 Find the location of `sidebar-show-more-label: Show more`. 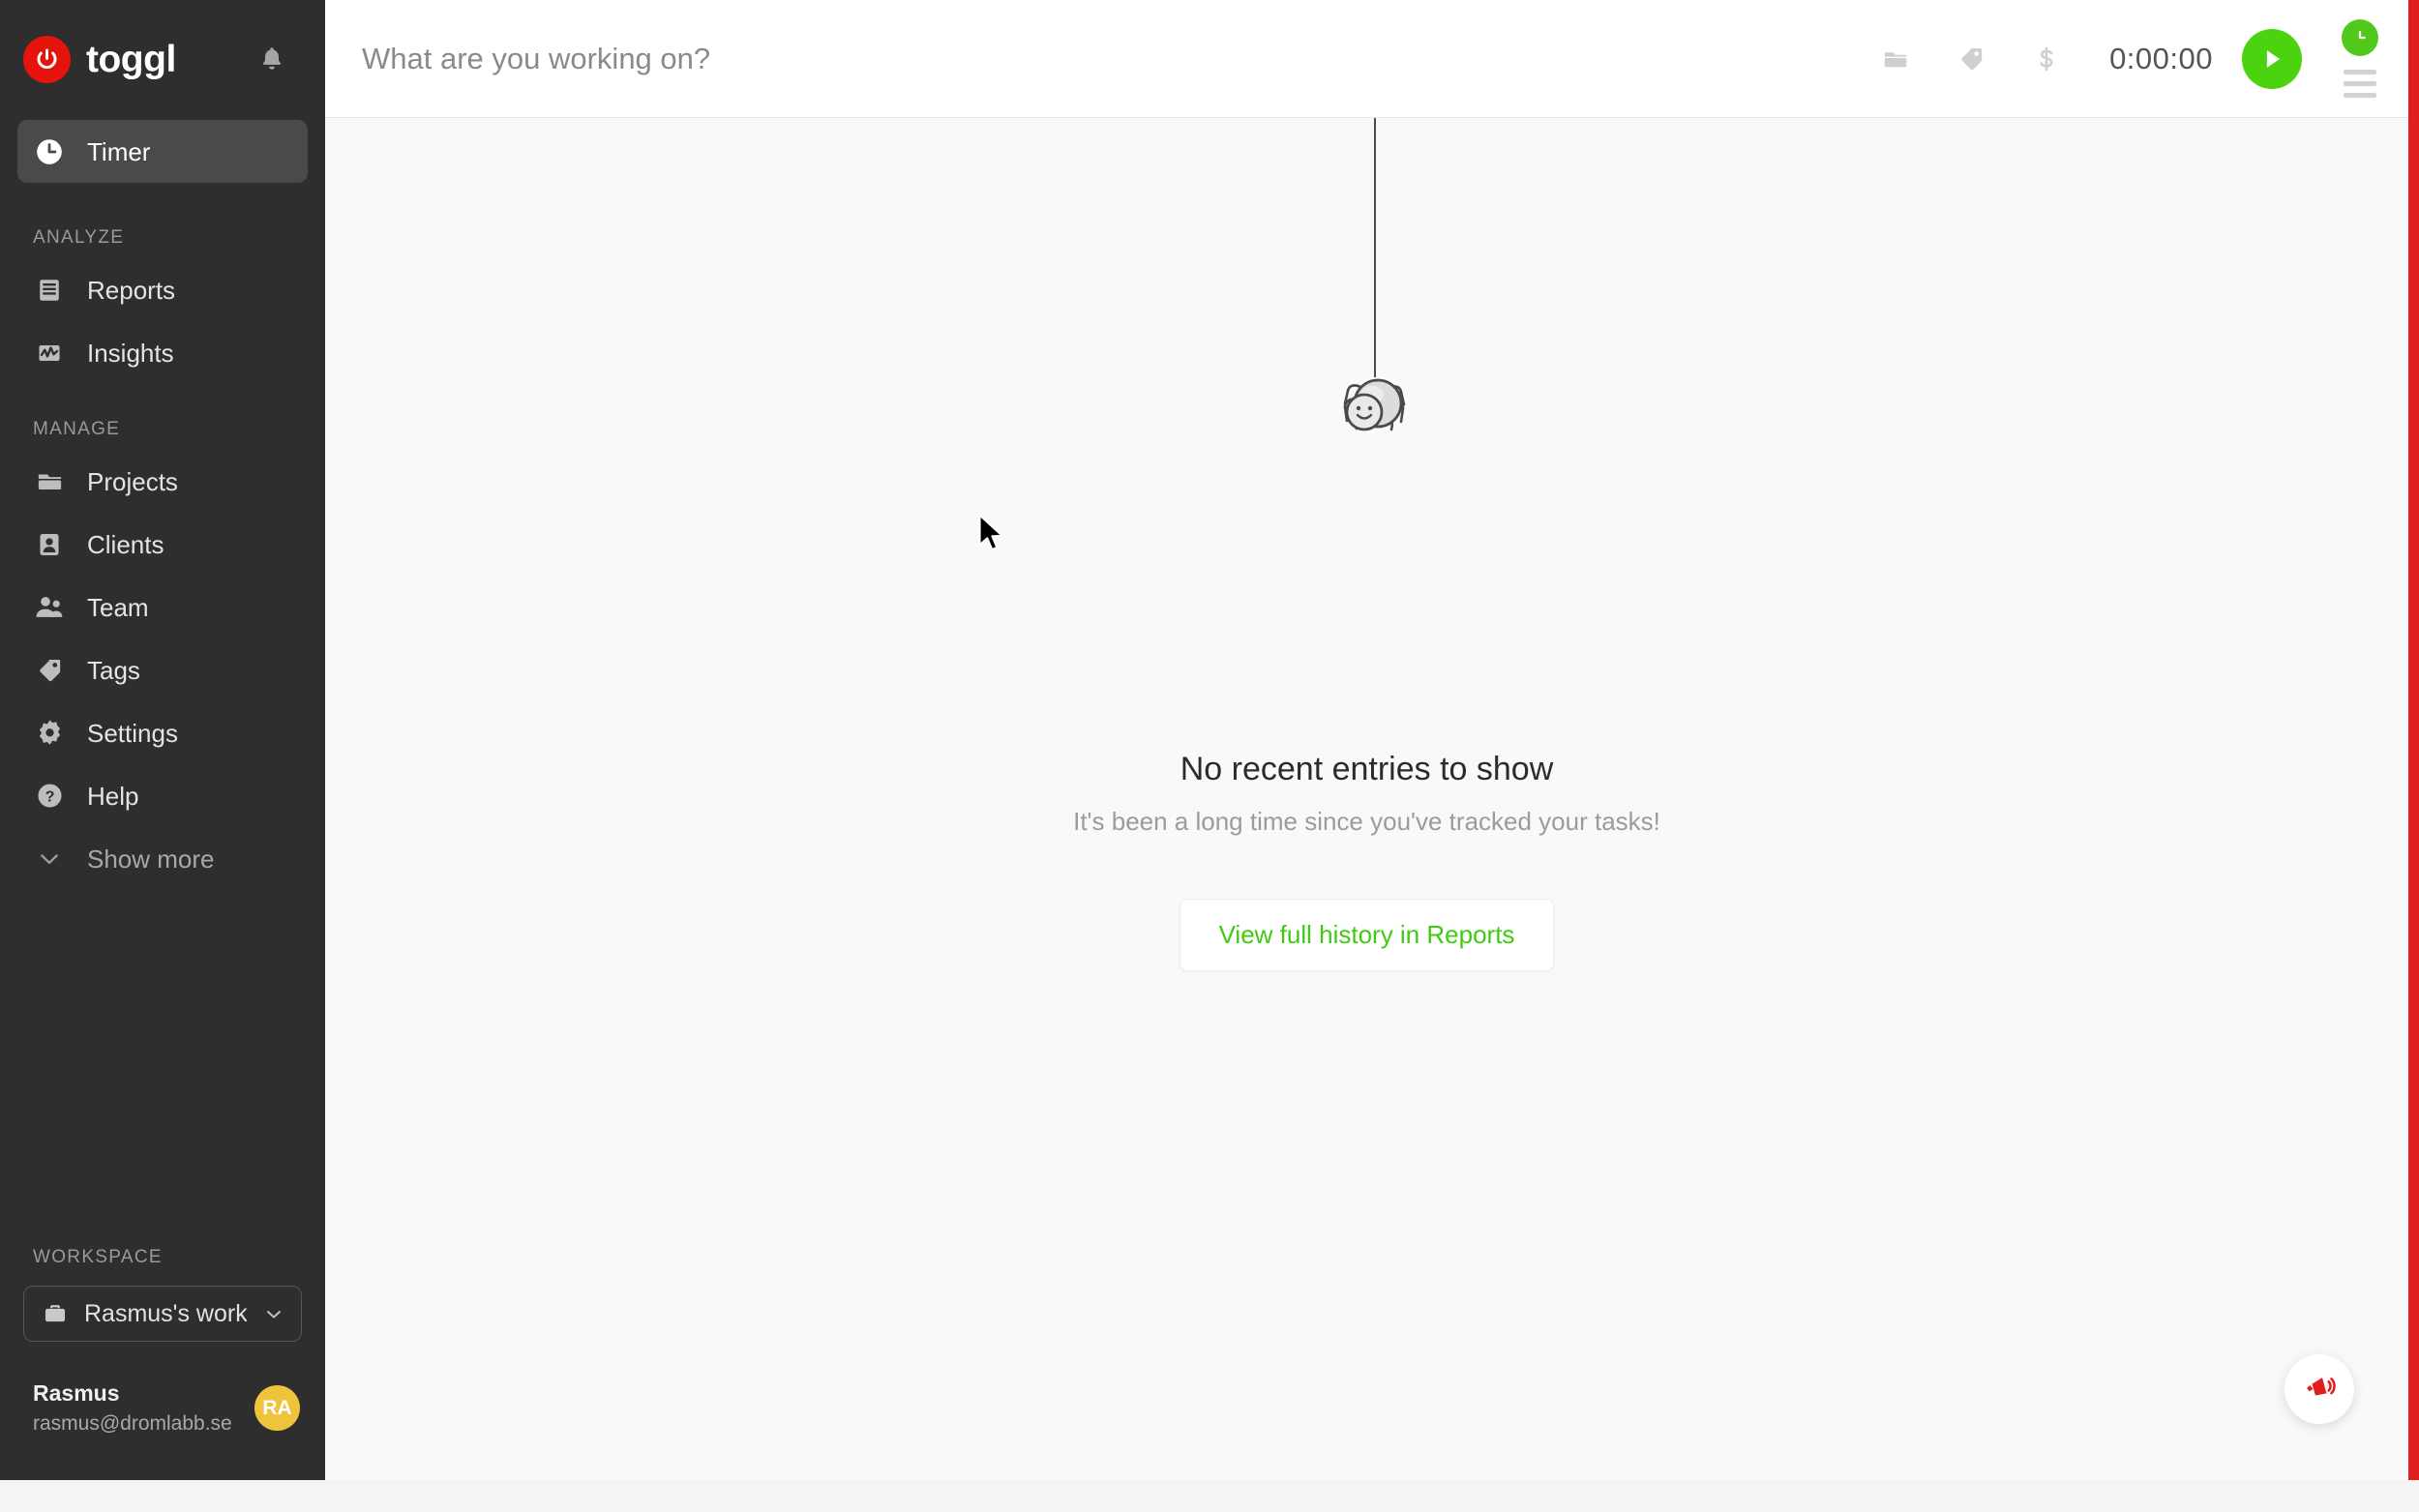

sidebar-show-more-label: Show more is located at coordinates (151, 859).